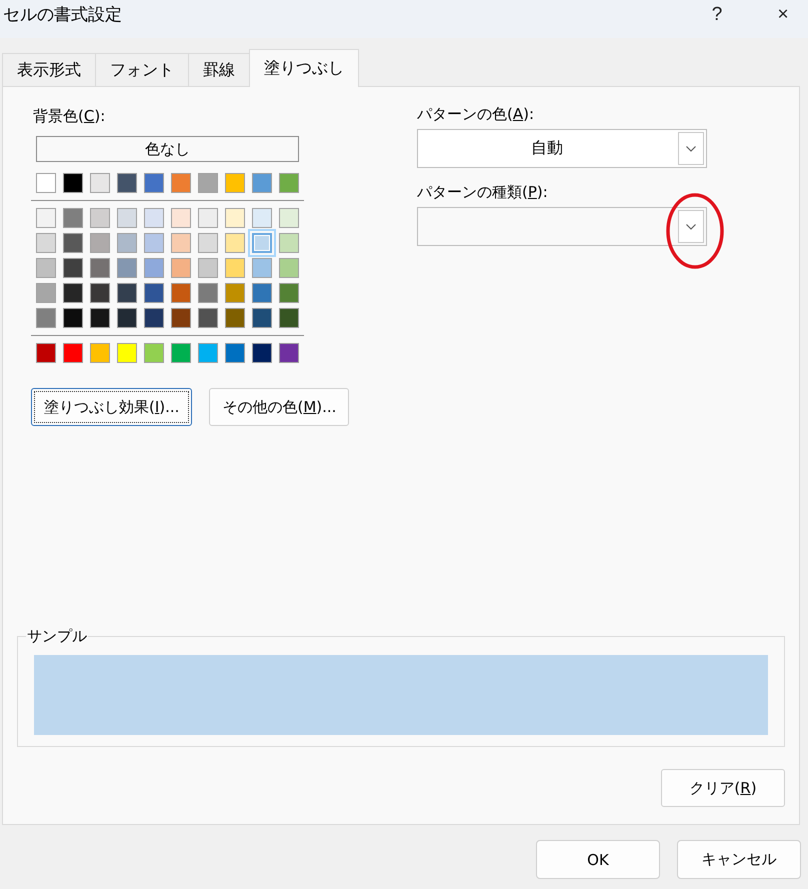 This screenshot has height=889, width=808. I want to click on field-label: パターンの色(A):, so click(475, 114).